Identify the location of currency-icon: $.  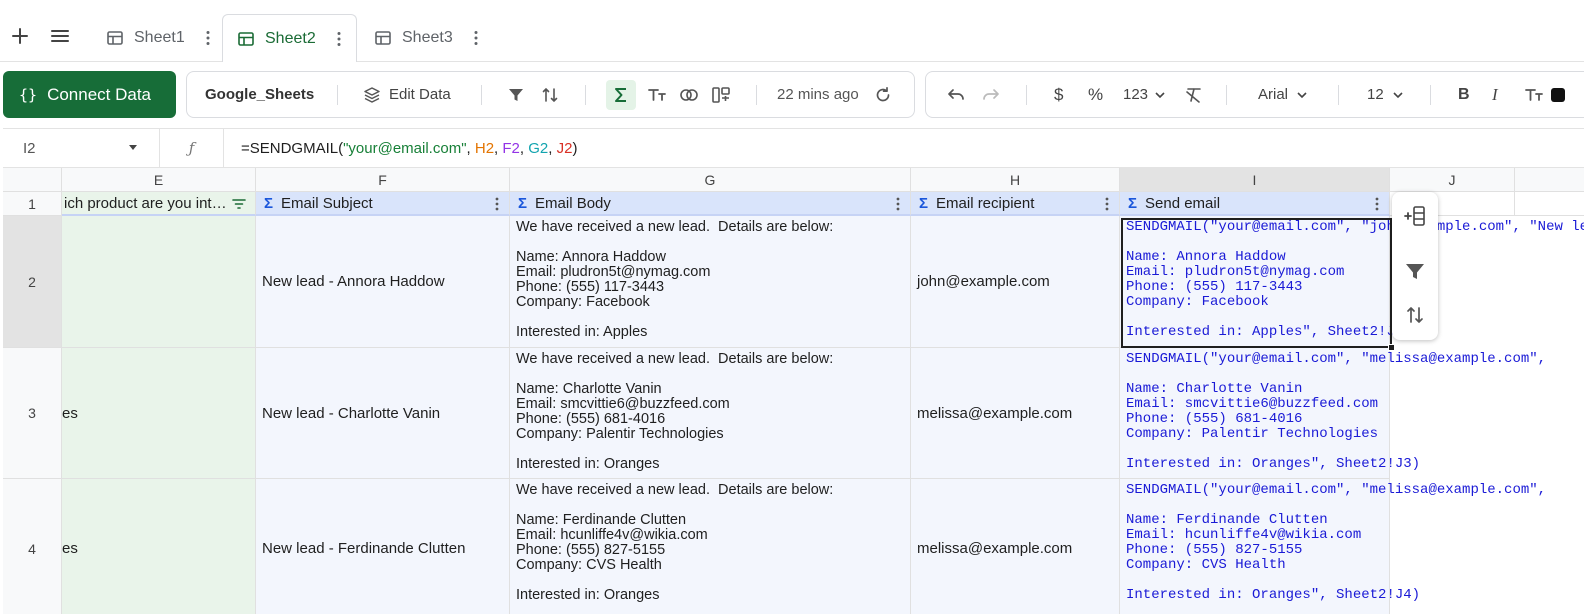
(1058, 94).